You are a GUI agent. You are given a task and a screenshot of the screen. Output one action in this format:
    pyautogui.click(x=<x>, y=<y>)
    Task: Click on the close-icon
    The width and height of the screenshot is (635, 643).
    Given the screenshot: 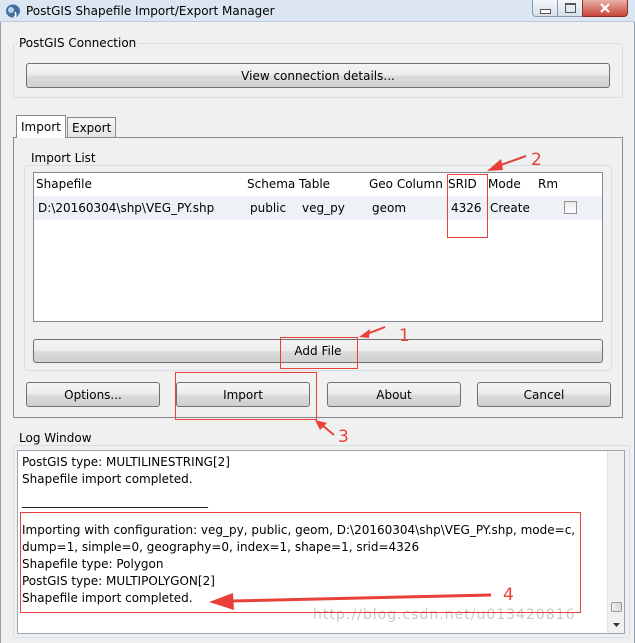 What is the action you would take?
    pyautogui.click(x=605, y=8)
    